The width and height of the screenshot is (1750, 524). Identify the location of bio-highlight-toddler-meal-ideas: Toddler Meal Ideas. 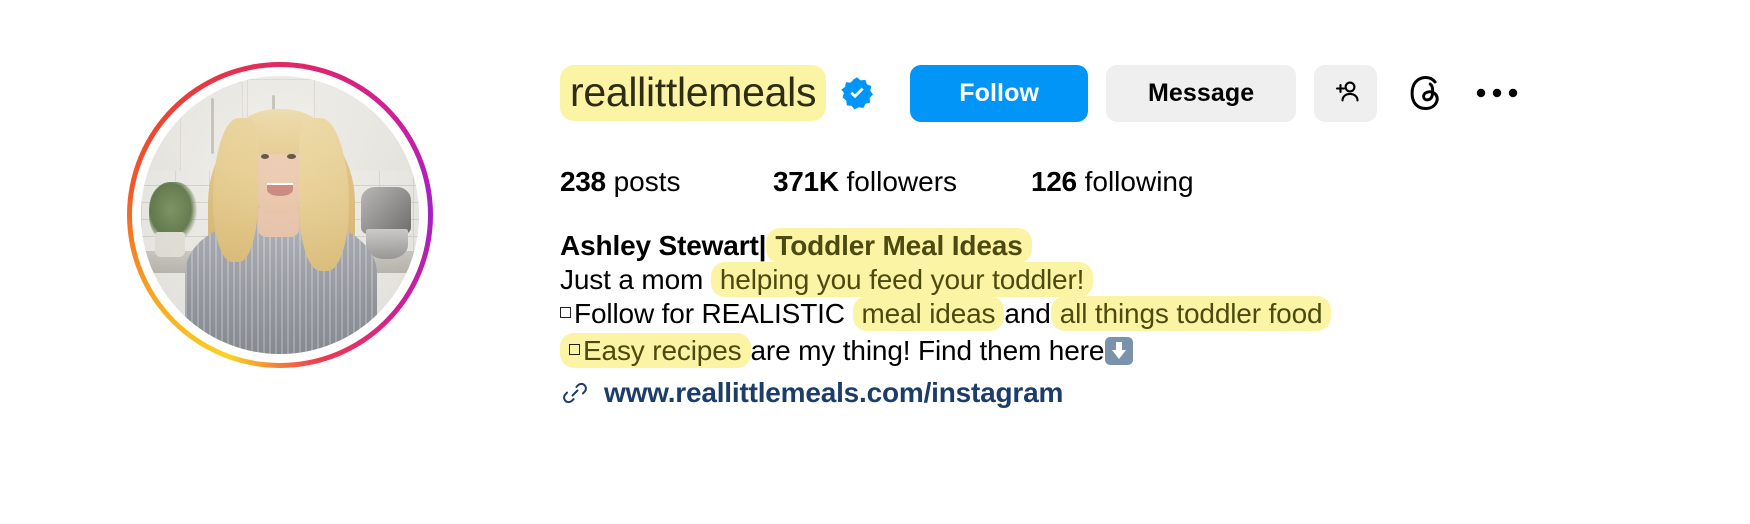
(899, 245).